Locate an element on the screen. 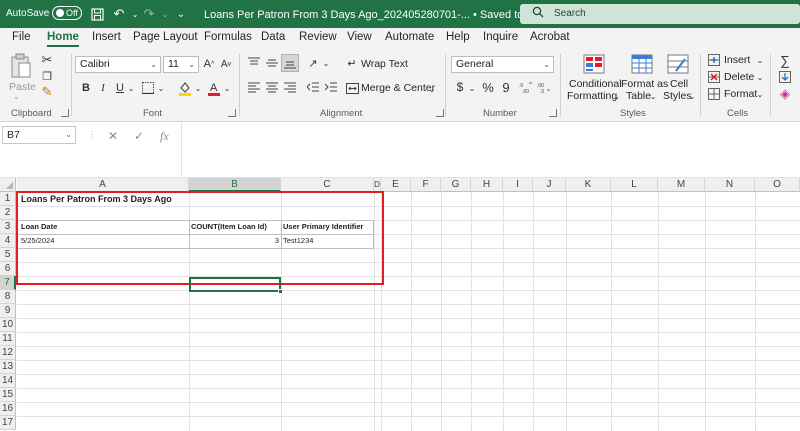  col-header-a: A is located at coordinates (103, 185).